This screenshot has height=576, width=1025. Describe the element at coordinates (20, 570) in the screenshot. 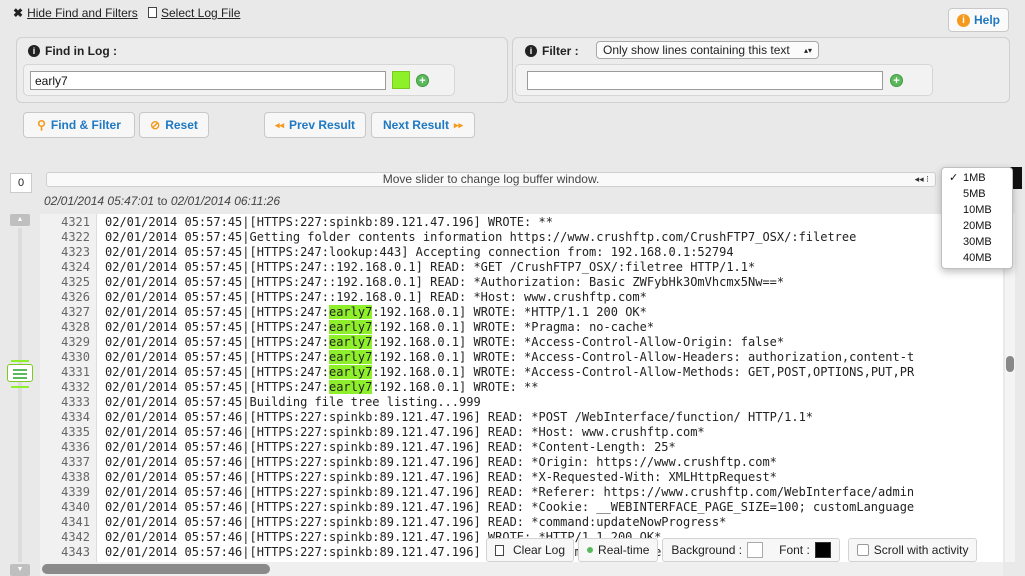

I see `scroll-down-icon: ▼` at that location.